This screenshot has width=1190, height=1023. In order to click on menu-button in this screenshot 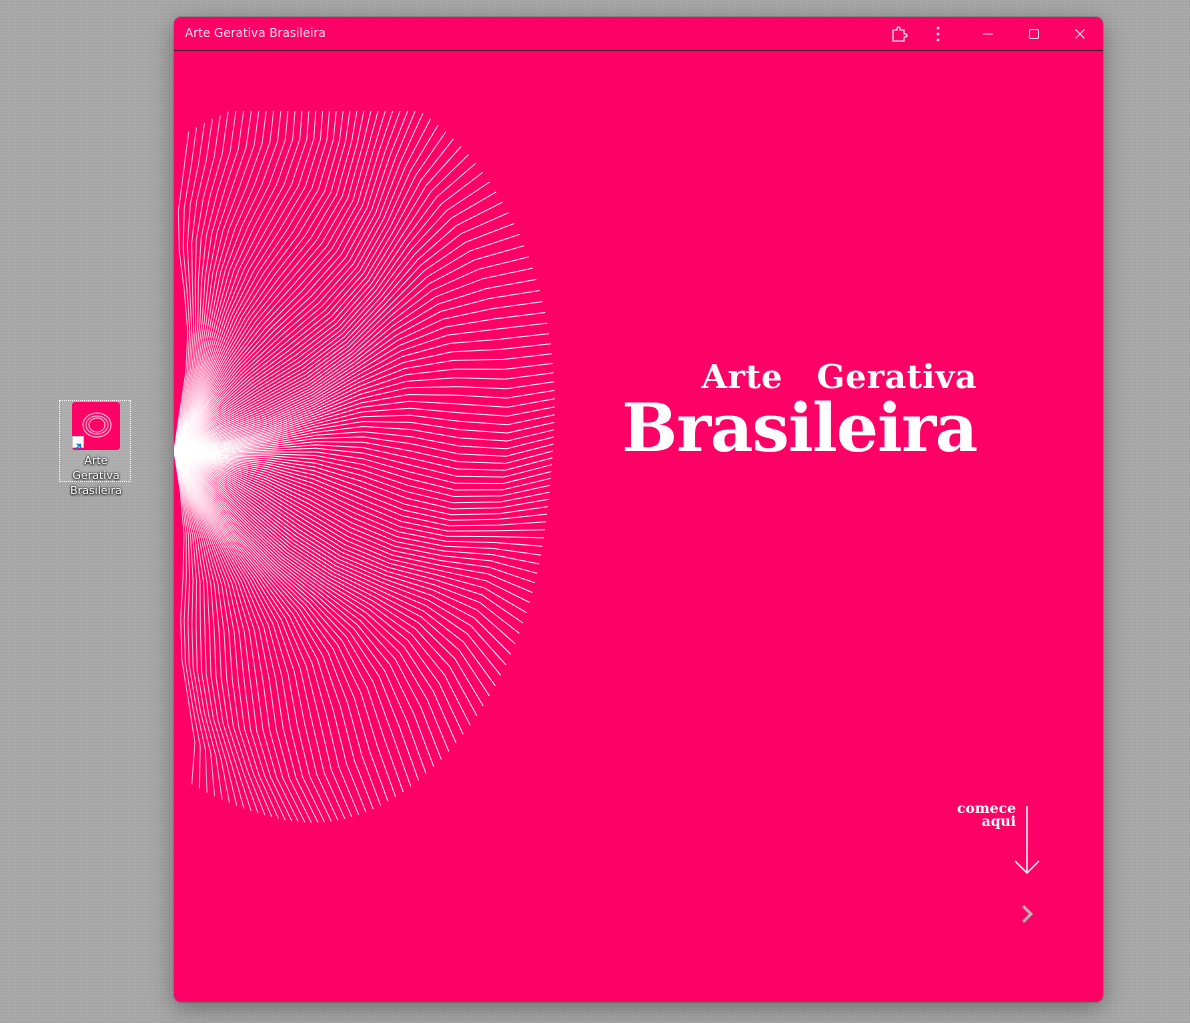, I will do `click(938, 33)`.